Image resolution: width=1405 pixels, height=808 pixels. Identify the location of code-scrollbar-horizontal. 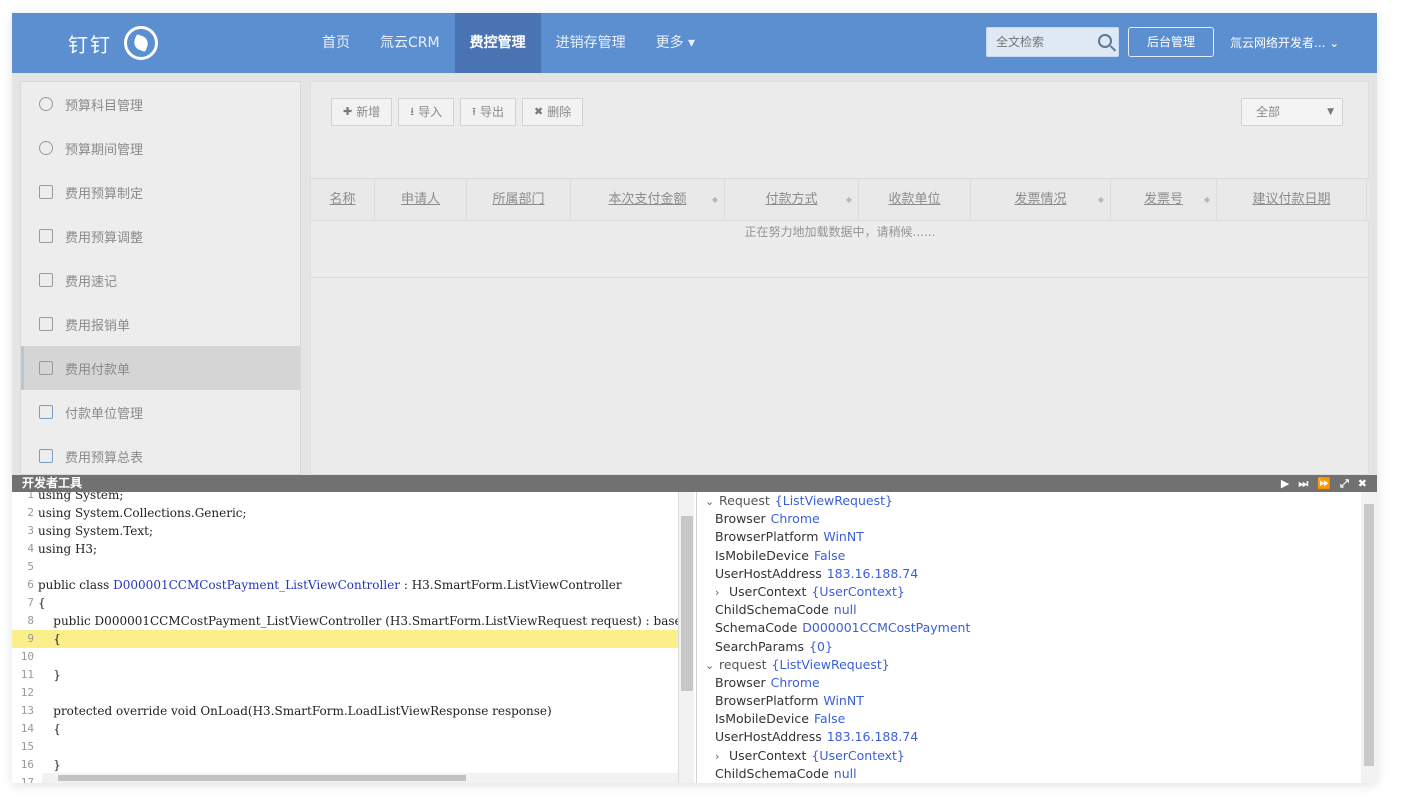
(360, 778).